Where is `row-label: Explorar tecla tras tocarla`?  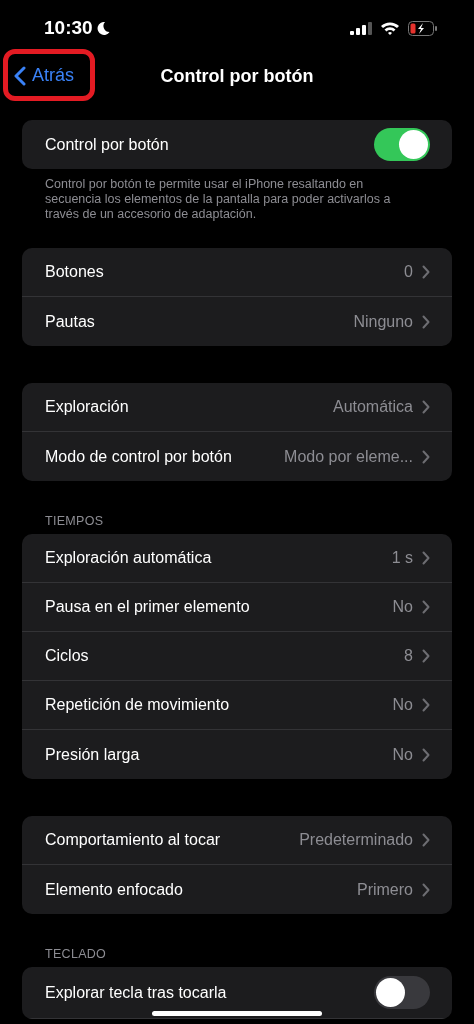
row-label: Explorar tecla tras tocarla is located at coordinates (136, 992).